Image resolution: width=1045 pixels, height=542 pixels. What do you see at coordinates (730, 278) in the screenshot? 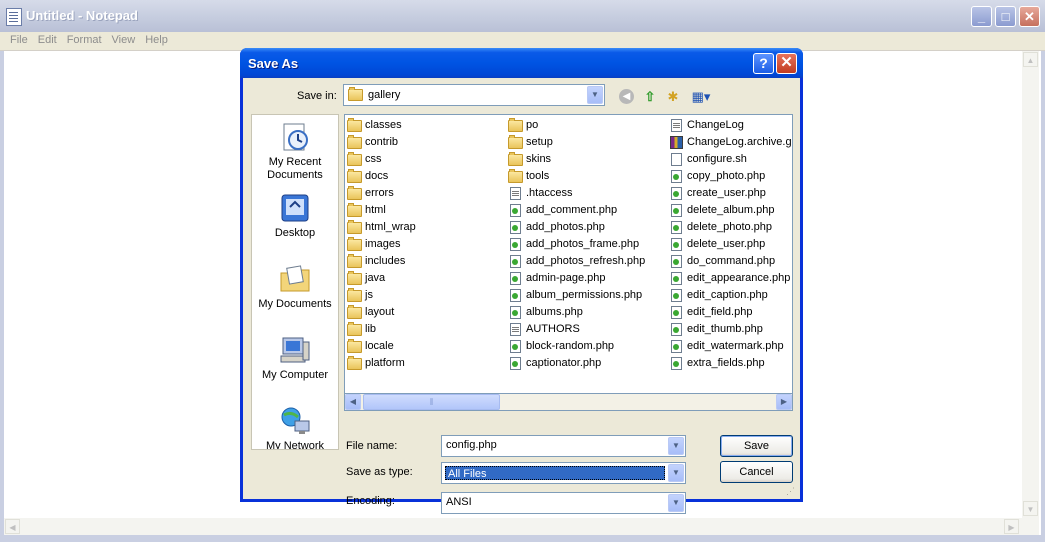
I see `file-item: edit_appearance.php` at bounding box center [730, 278].